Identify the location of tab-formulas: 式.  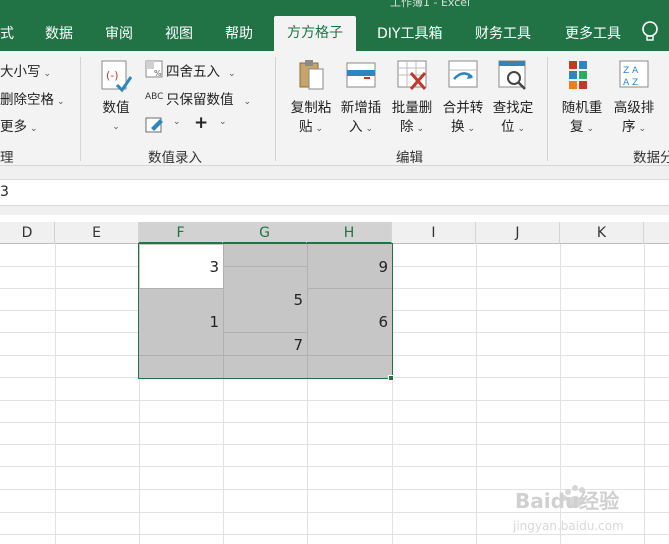
(7, 35).